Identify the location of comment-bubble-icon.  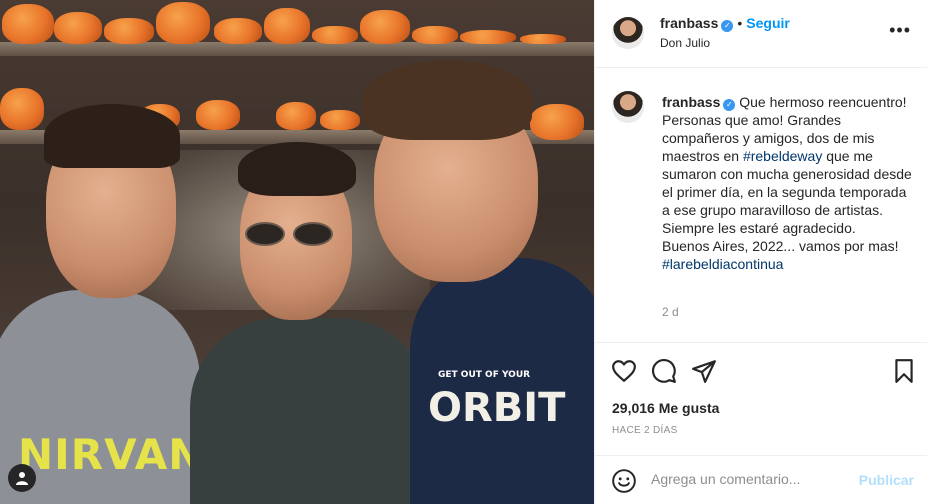
(664, 371).